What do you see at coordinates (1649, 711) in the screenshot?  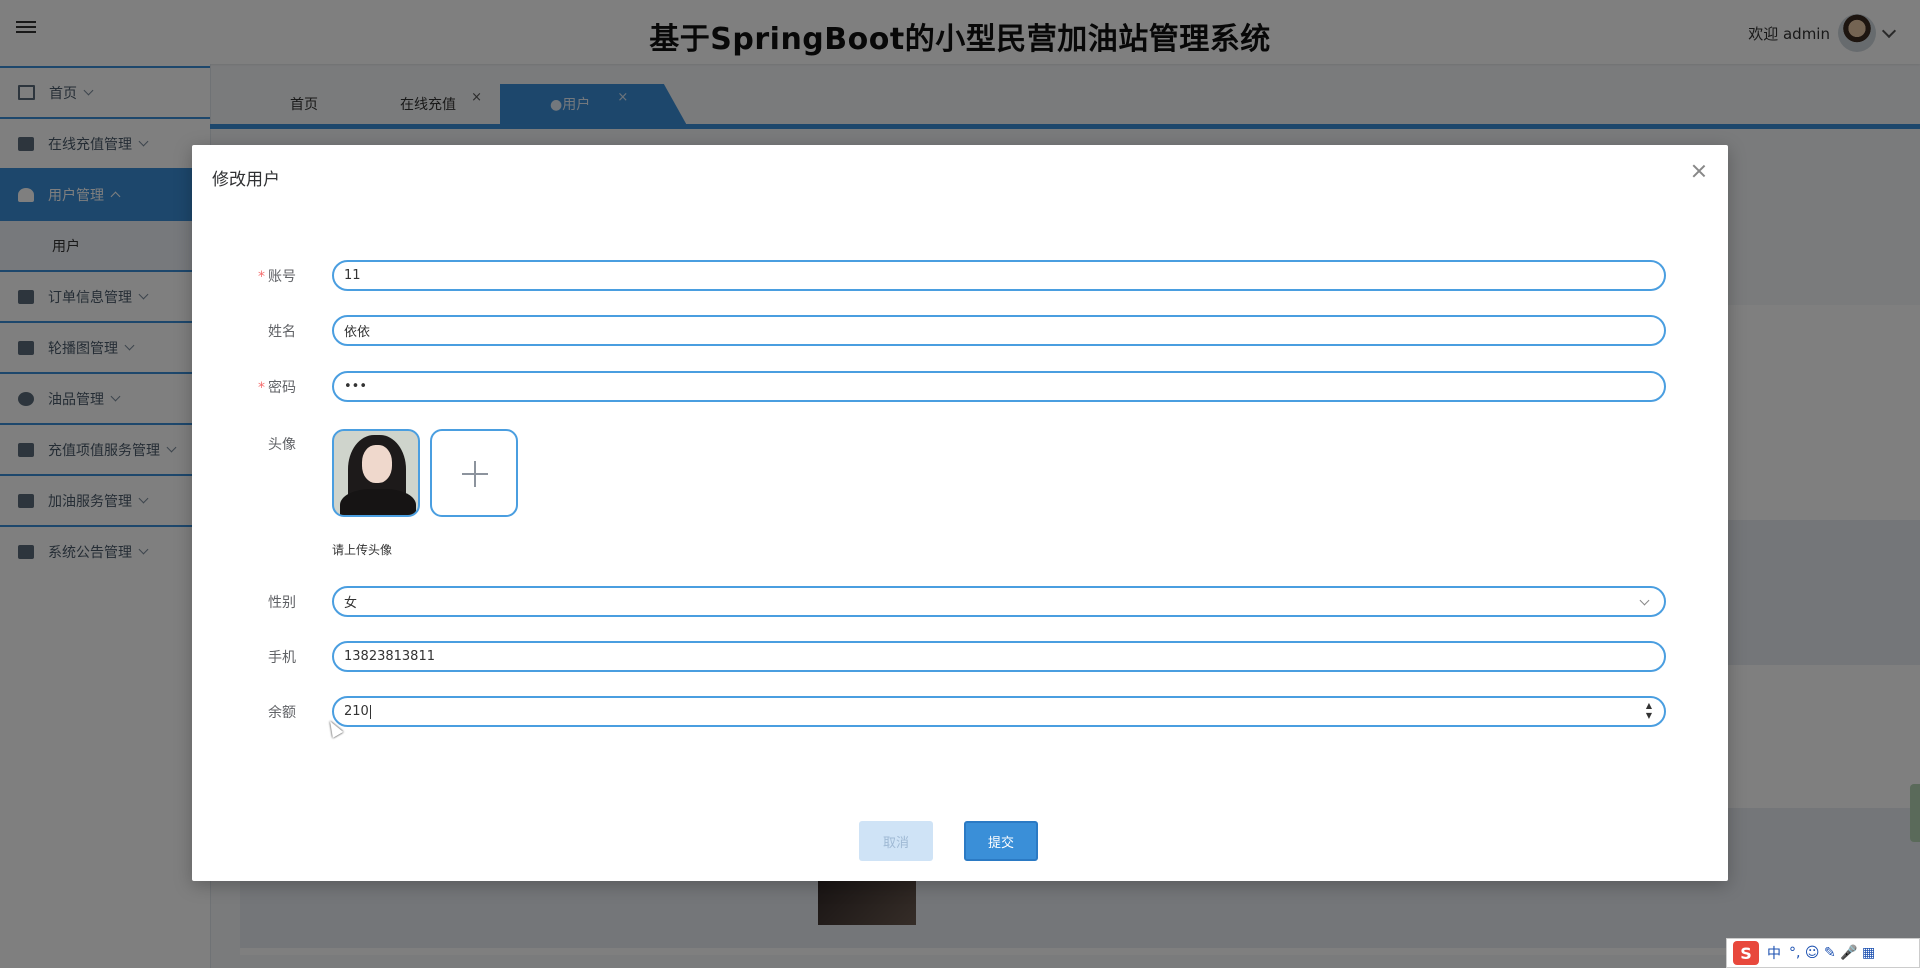 I see `number-stepper-icon: ▲ ▼` at bounding box center [1649, 711].